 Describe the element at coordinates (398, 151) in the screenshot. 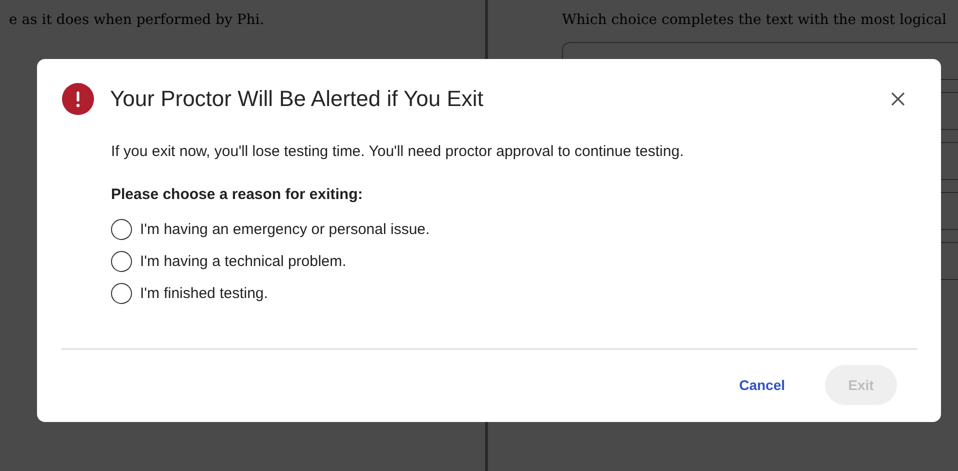

I see `dialog-message: If you exit now, you'll lose testing time. You'll need proctor approval to continue testing.` at that location.